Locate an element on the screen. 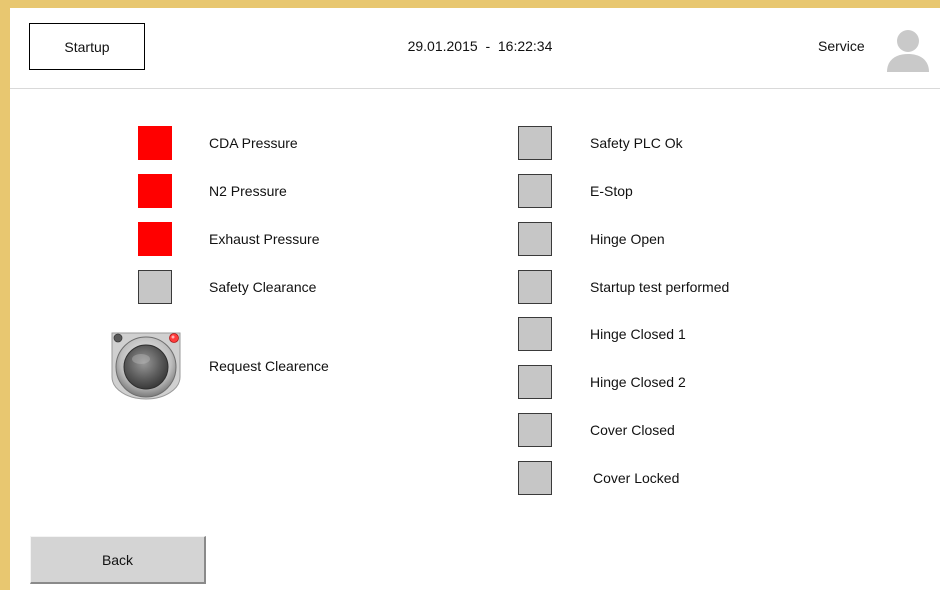  hinge-closed-1-indicator is located at coordinates (535, 334).